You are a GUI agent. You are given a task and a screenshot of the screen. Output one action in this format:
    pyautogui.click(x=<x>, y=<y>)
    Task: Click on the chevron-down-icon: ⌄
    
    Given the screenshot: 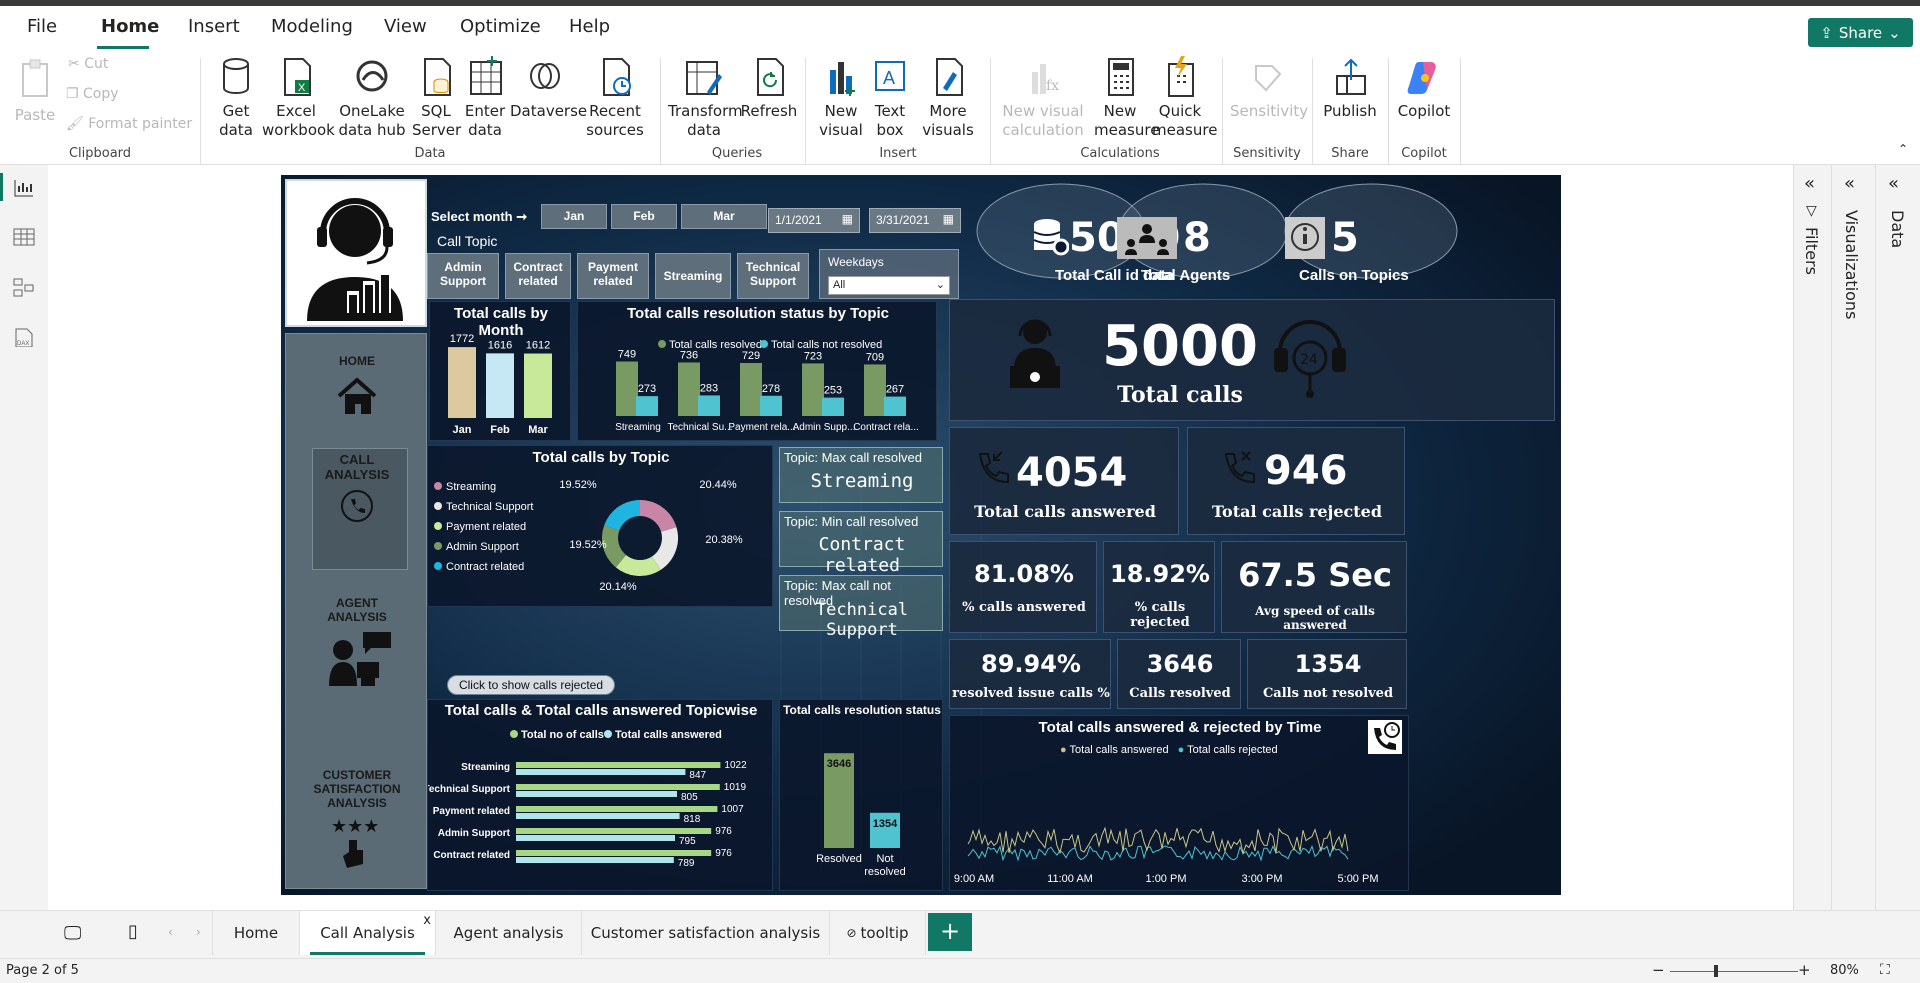 What is the action you would take?
    pyautogui.click(x=940, y=285)
    